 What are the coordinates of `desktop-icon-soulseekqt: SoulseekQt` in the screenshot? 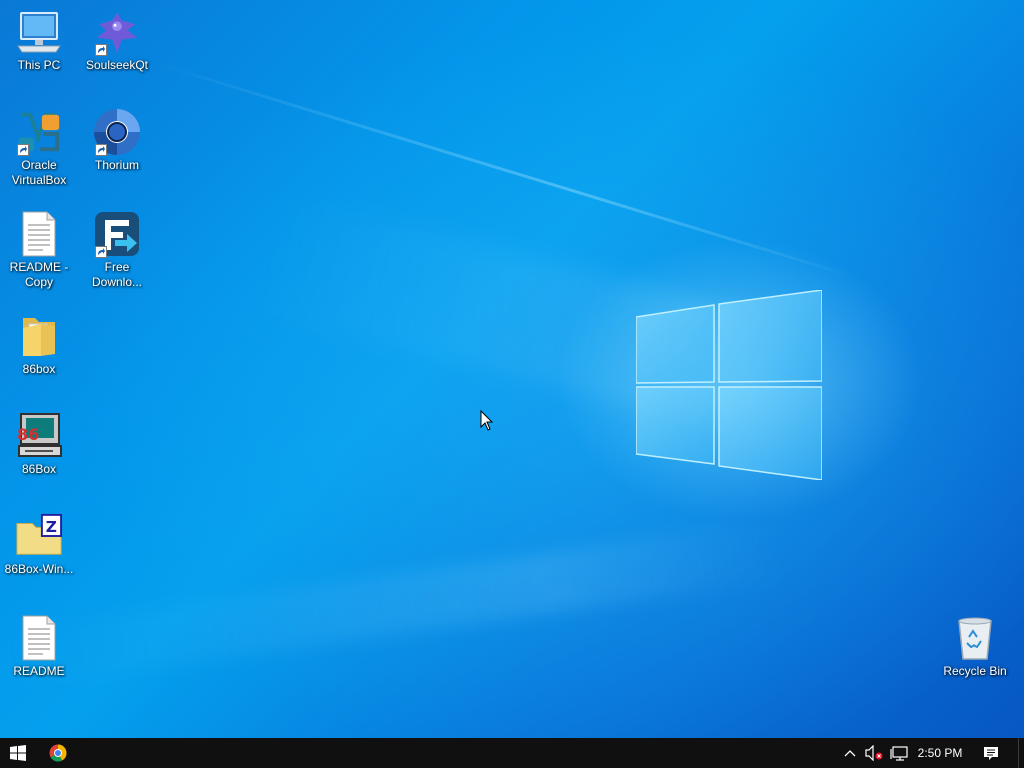 It's located at (117, 40).